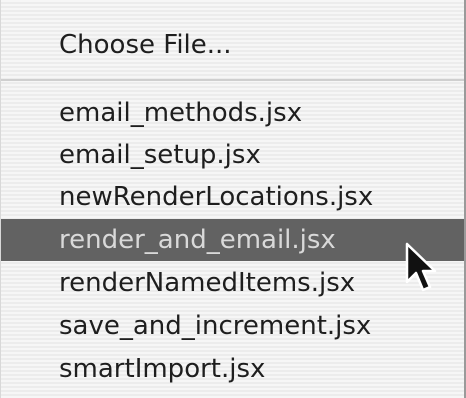 The height and width of the screenshot is (398, 466). Describe the element at coordinates (232, 155) in the screenshot. I see `menu-item-email-setup: email_setup.jsx` at that location.